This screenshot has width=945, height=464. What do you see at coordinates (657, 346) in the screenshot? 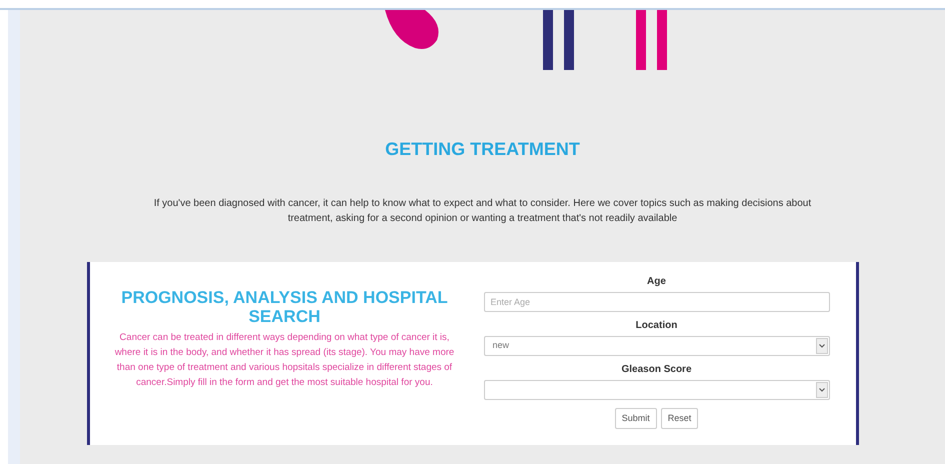
I see `dropdown: new` at bounding box center [657, 346].